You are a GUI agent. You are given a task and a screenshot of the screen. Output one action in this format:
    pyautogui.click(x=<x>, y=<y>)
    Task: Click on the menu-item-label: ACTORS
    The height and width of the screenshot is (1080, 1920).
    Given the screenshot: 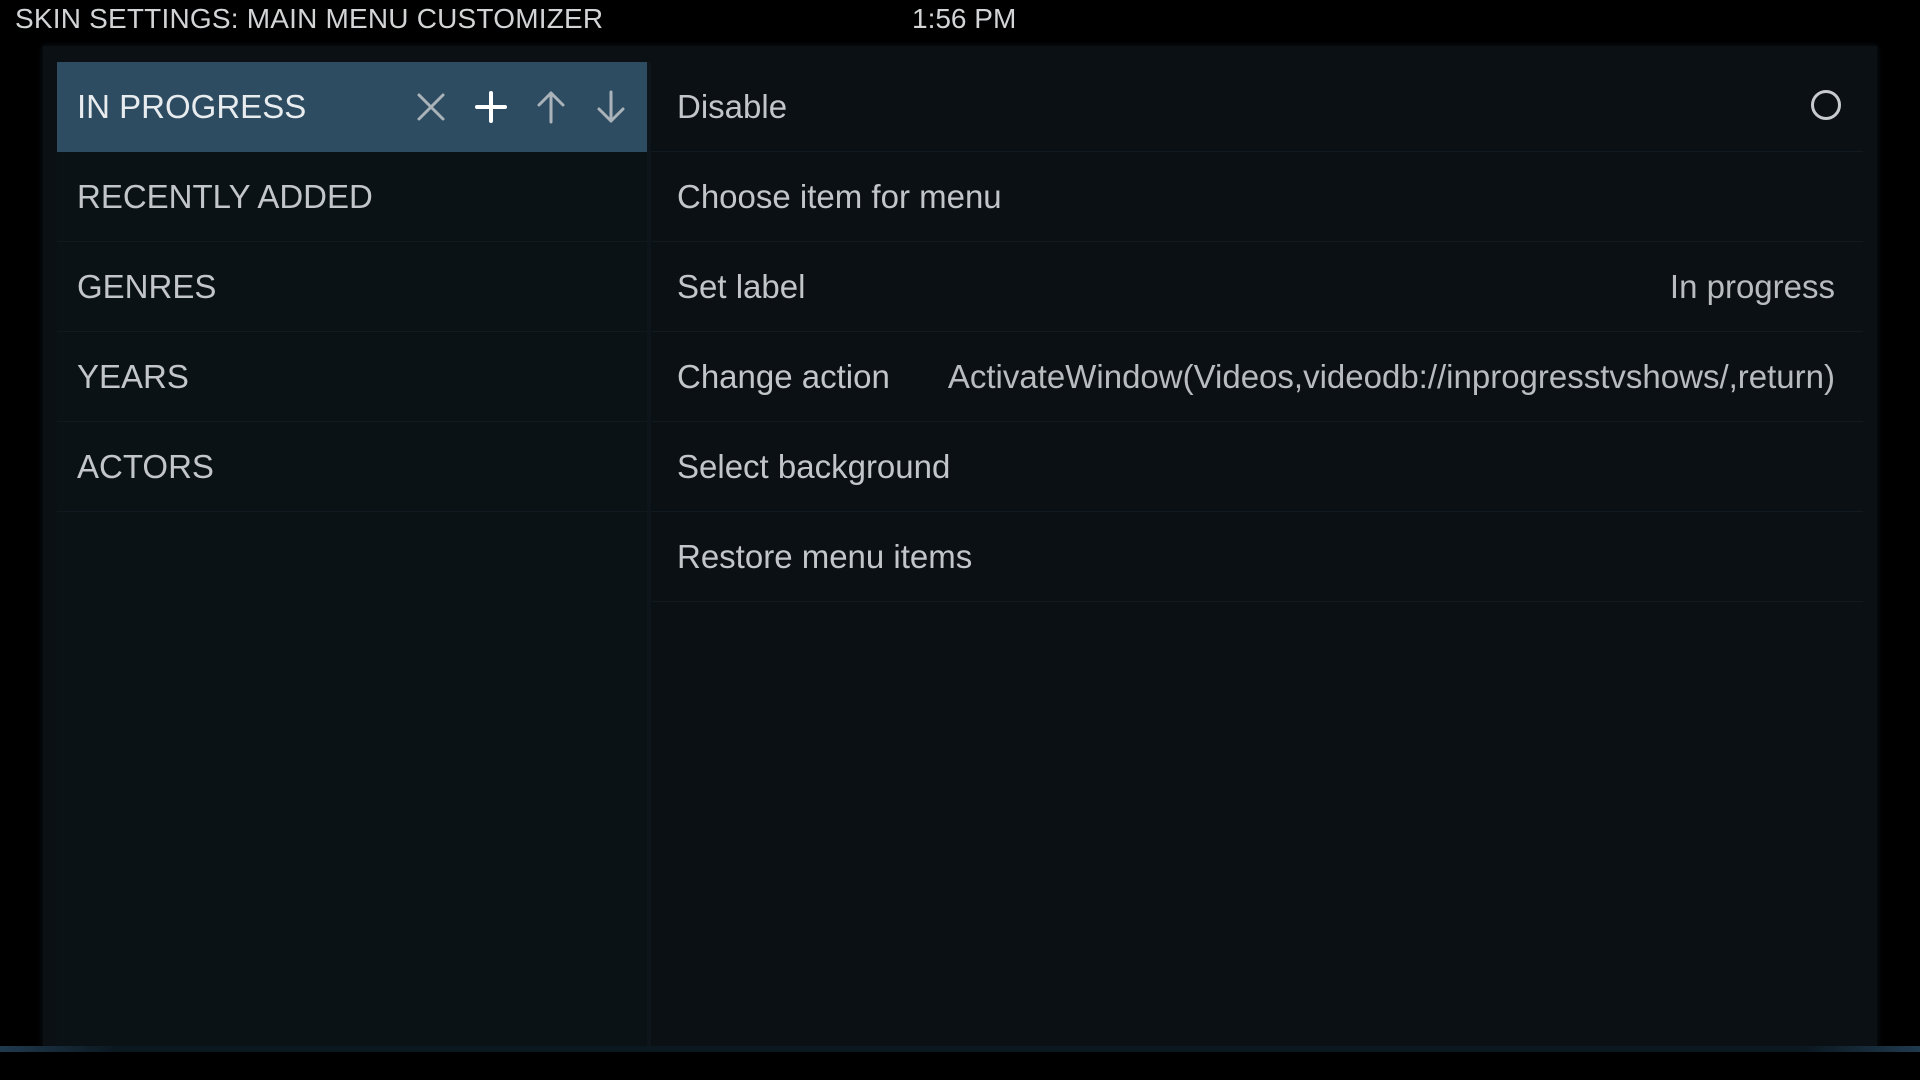 What is the action you would take?
    pyautogui.click(x=145, y=466)
    